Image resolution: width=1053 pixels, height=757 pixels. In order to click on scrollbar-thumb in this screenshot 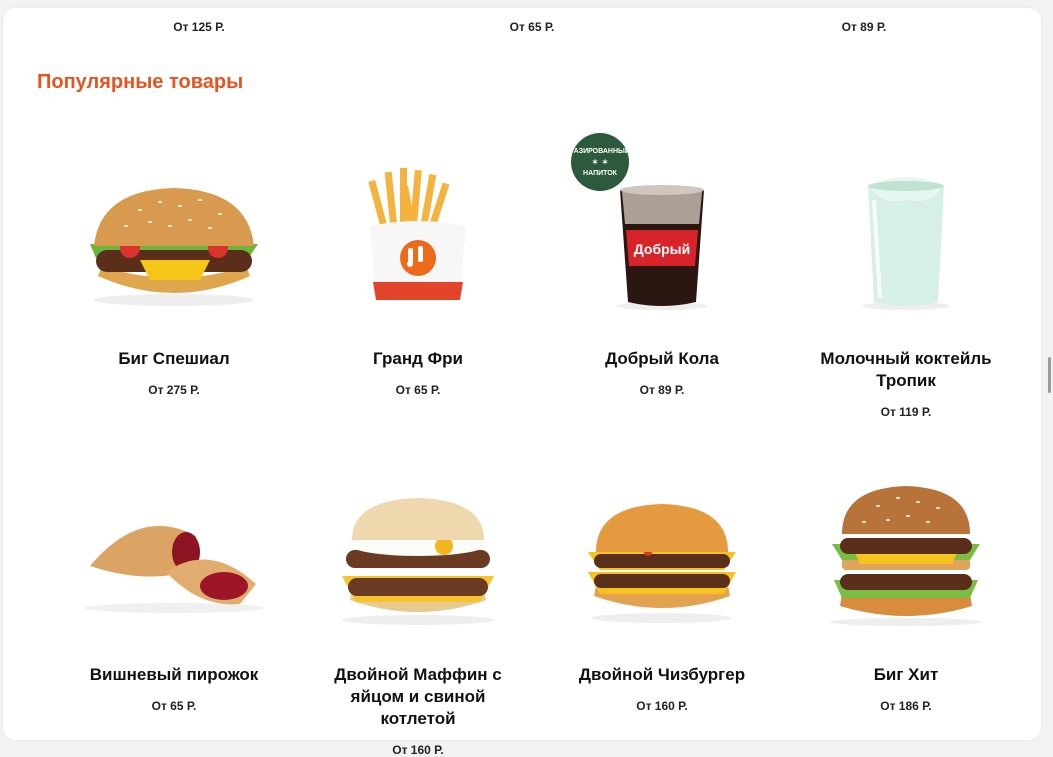, I will do `click(1049, 375)`.